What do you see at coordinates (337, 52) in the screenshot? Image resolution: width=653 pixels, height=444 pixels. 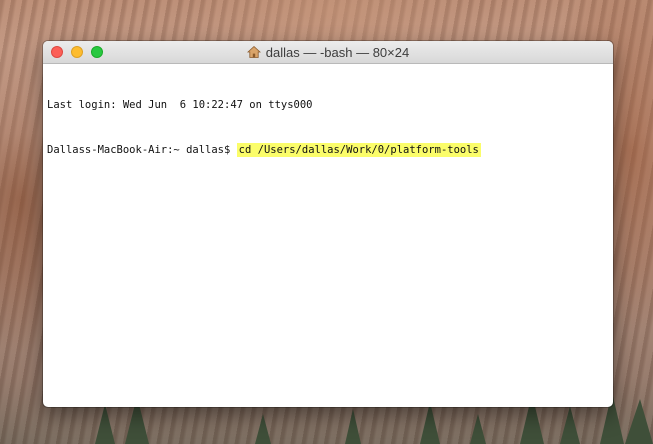 I see `window-title-text: dallas — -bash — 80×24` at bounding box center [337, 52].